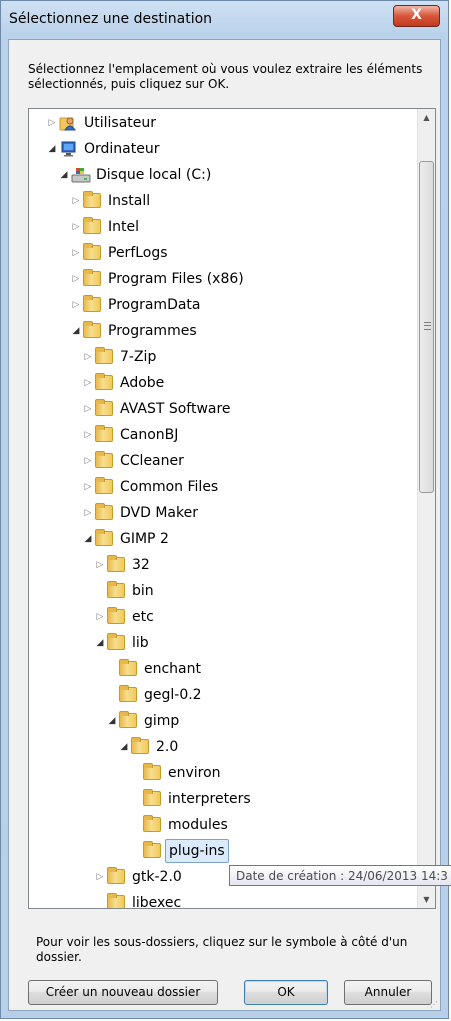  What do you see at coordinates (169, 487) in the screenshot?
I see `tree-item-label: Common Files` at bounding box center [169, 487].